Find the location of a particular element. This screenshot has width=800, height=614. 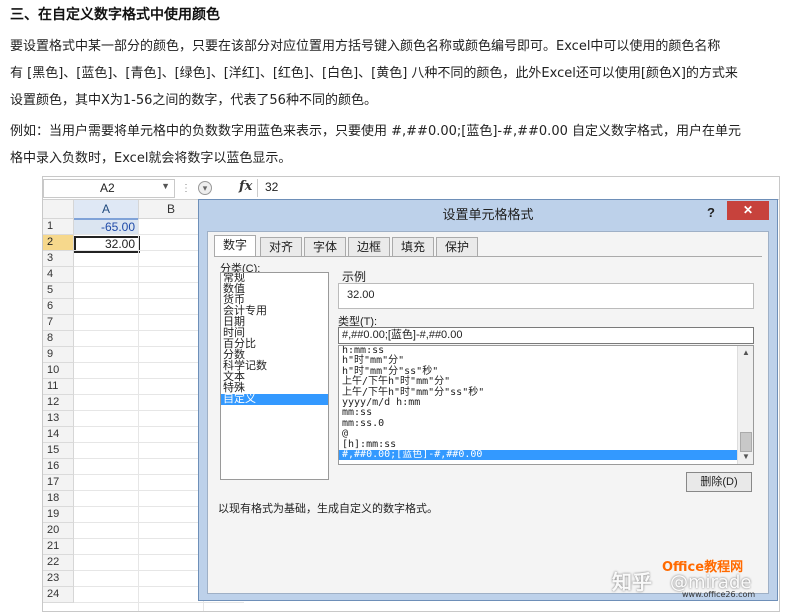

row-header: 4 is located at coordinates (58, 275).